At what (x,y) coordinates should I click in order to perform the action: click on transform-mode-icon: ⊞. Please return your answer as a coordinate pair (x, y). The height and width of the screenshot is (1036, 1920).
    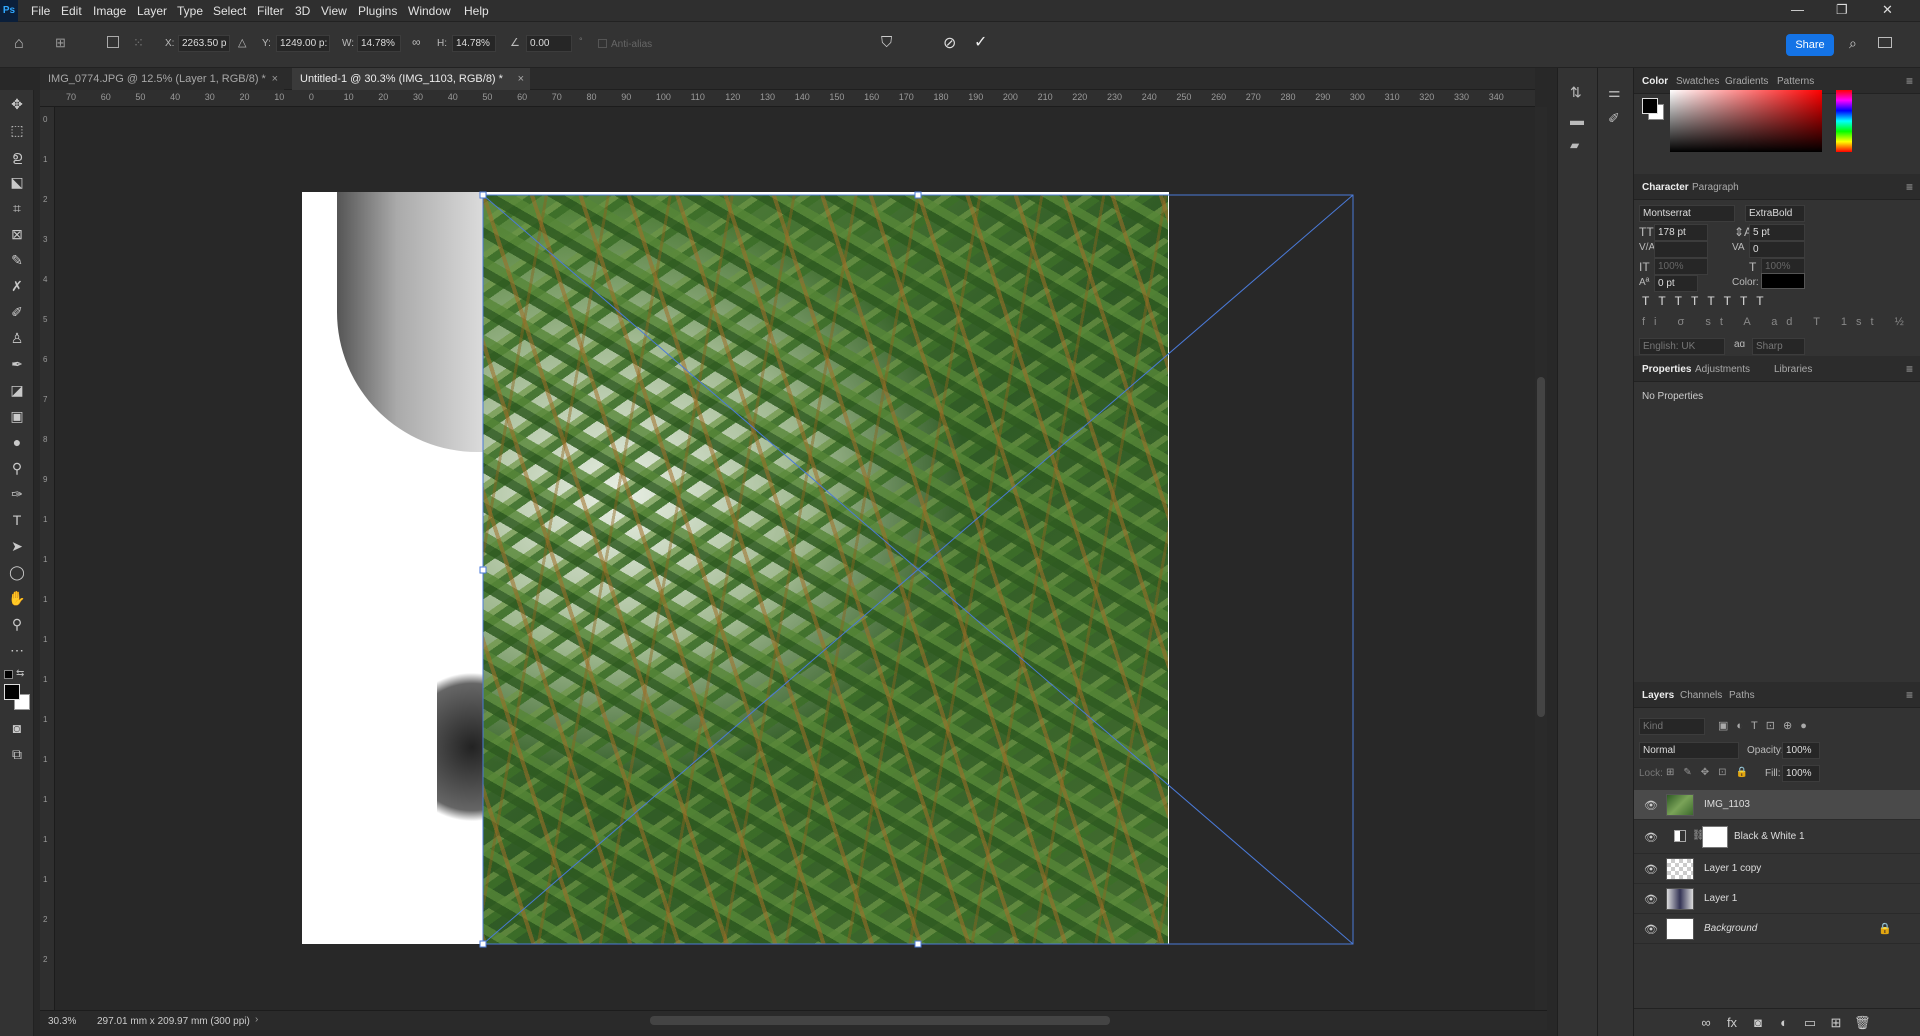
    Looking at the image, I should click on (60, 43).